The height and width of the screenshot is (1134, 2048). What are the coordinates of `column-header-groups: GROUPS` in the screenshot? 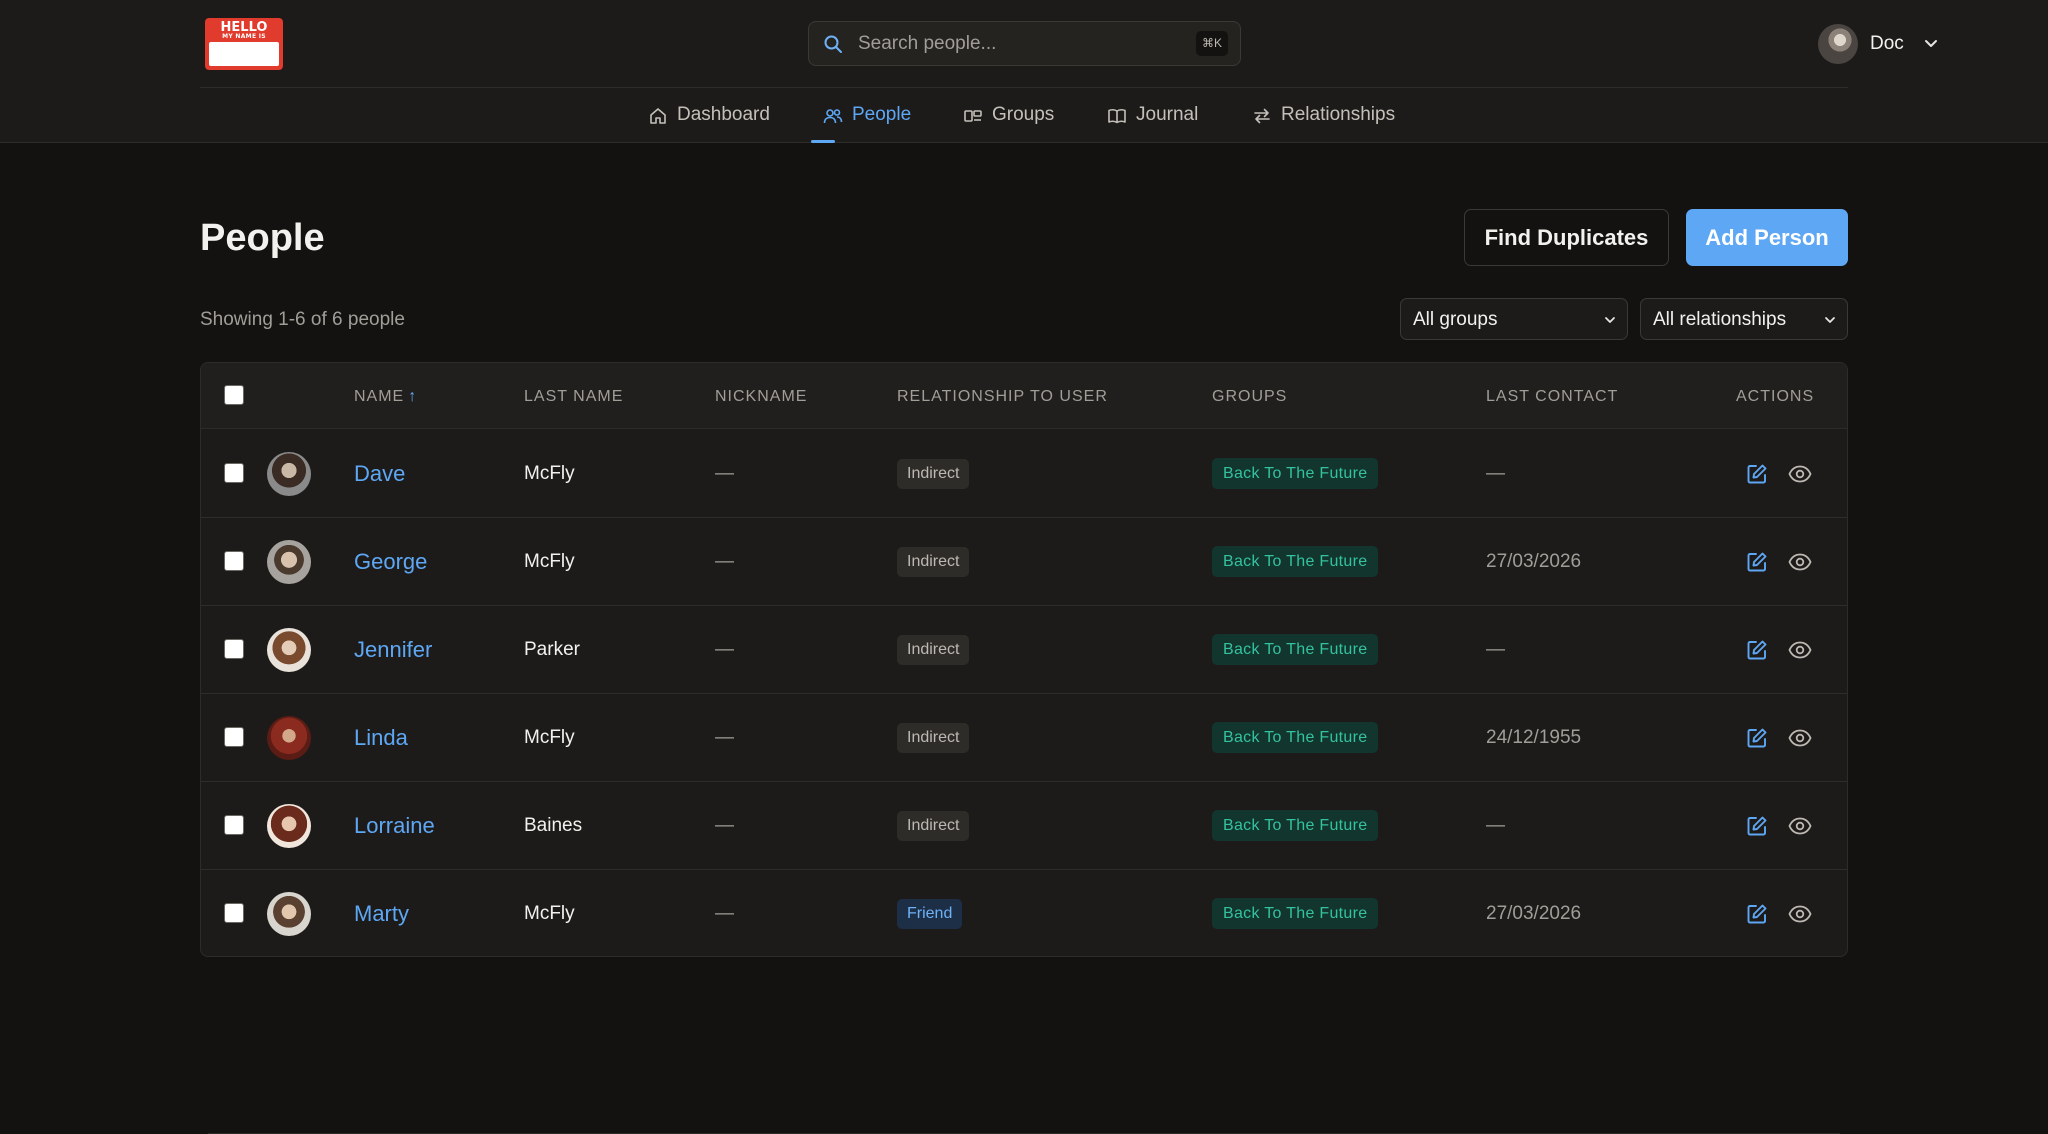 It's located at (1250, 396).